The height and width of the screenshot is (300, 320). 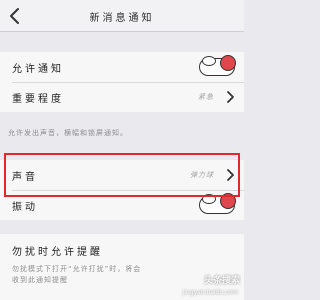 What do you see at coordinates (210, 292) in the screenshot?
I see `watermark-url: jingyan.baidu.com` at bounding box center [210, 292].